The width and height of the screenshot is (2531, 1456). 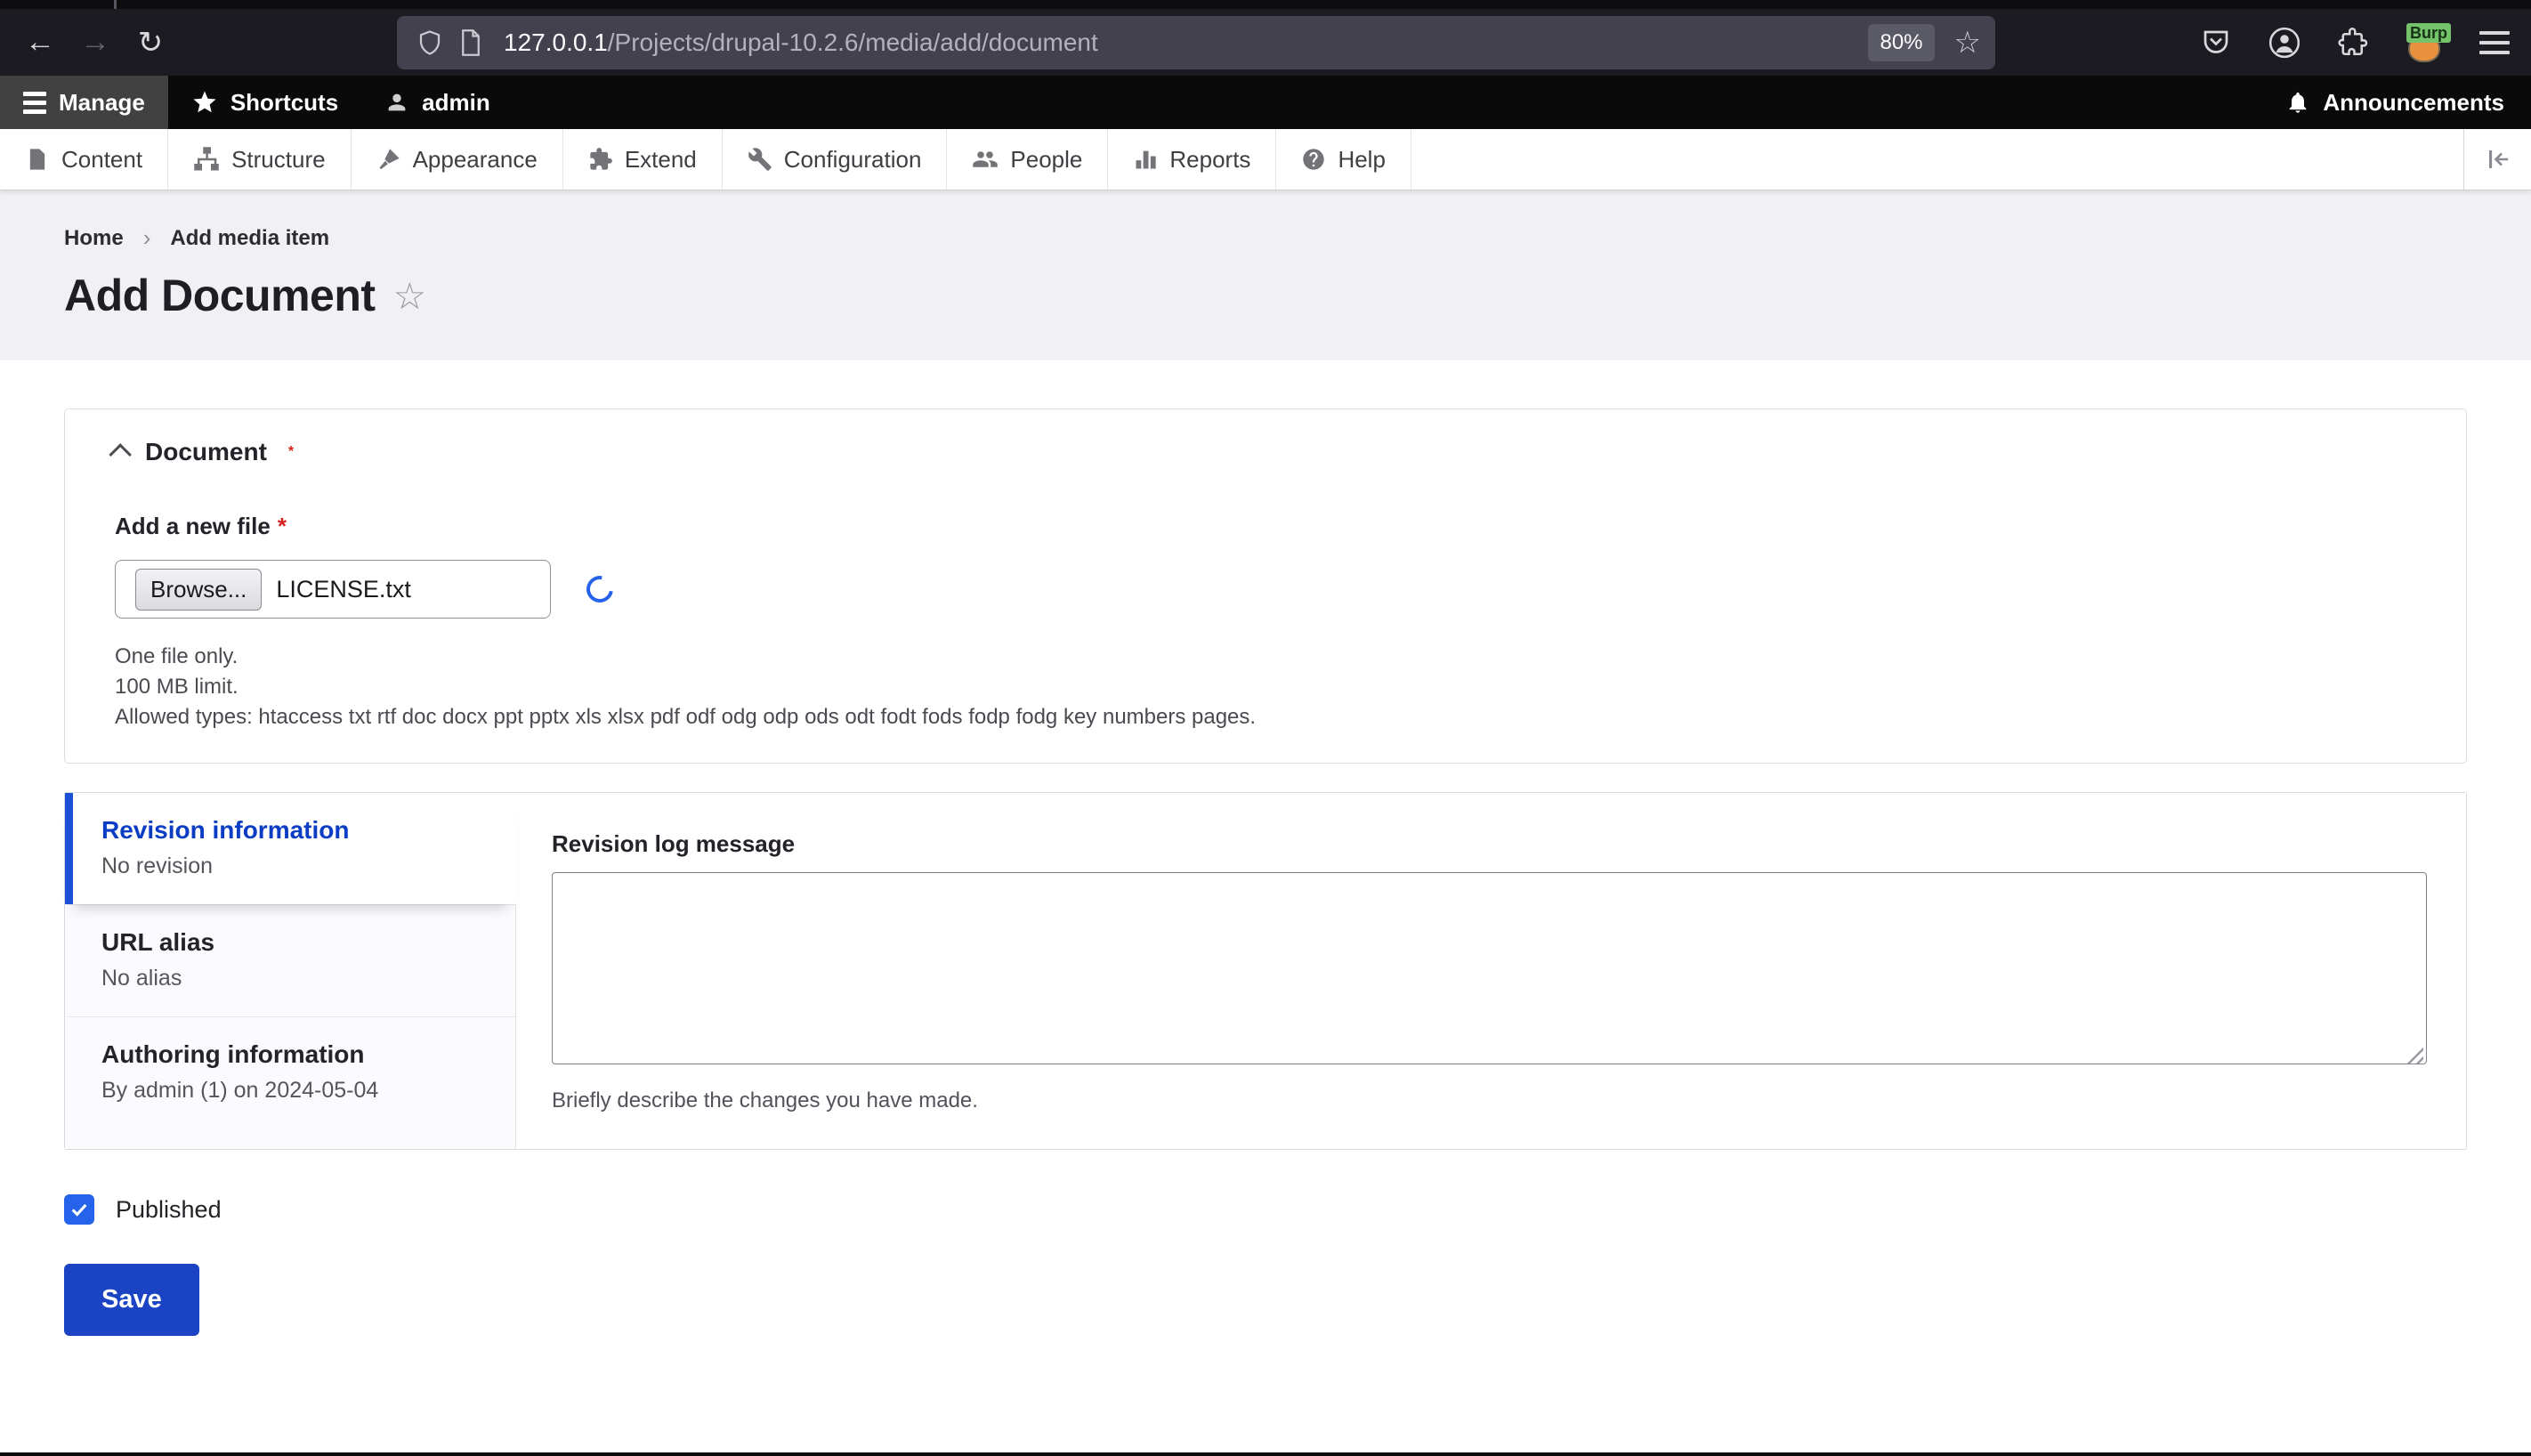 I want to click on file-upload-input: Browse... LICENSE.txt, so click(x=333, y=589).